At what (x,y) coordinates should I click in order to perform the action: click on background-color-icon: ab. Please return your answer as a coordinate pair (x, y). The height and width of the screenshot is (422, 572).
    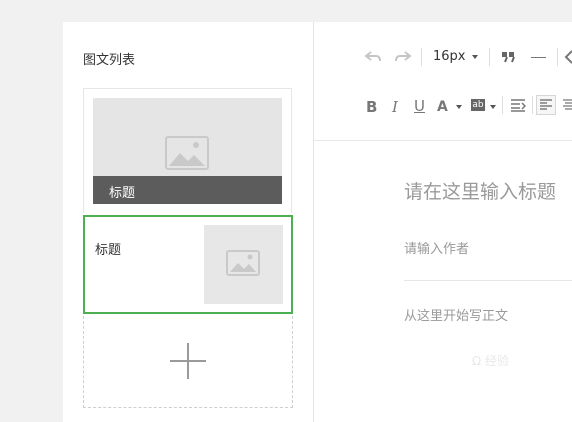
    Looking at the image, I should click on (478, 105).